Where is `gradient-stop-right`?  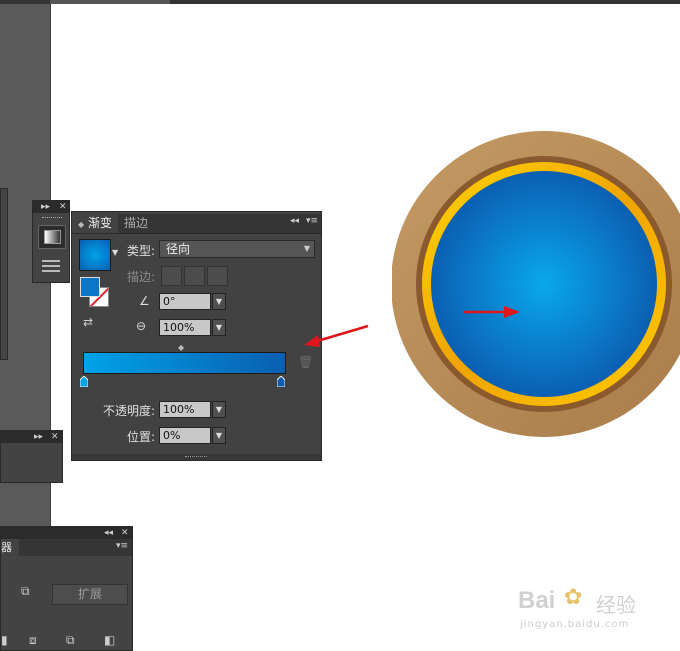 gradient-stop-right is located at coordinates (281, 381).